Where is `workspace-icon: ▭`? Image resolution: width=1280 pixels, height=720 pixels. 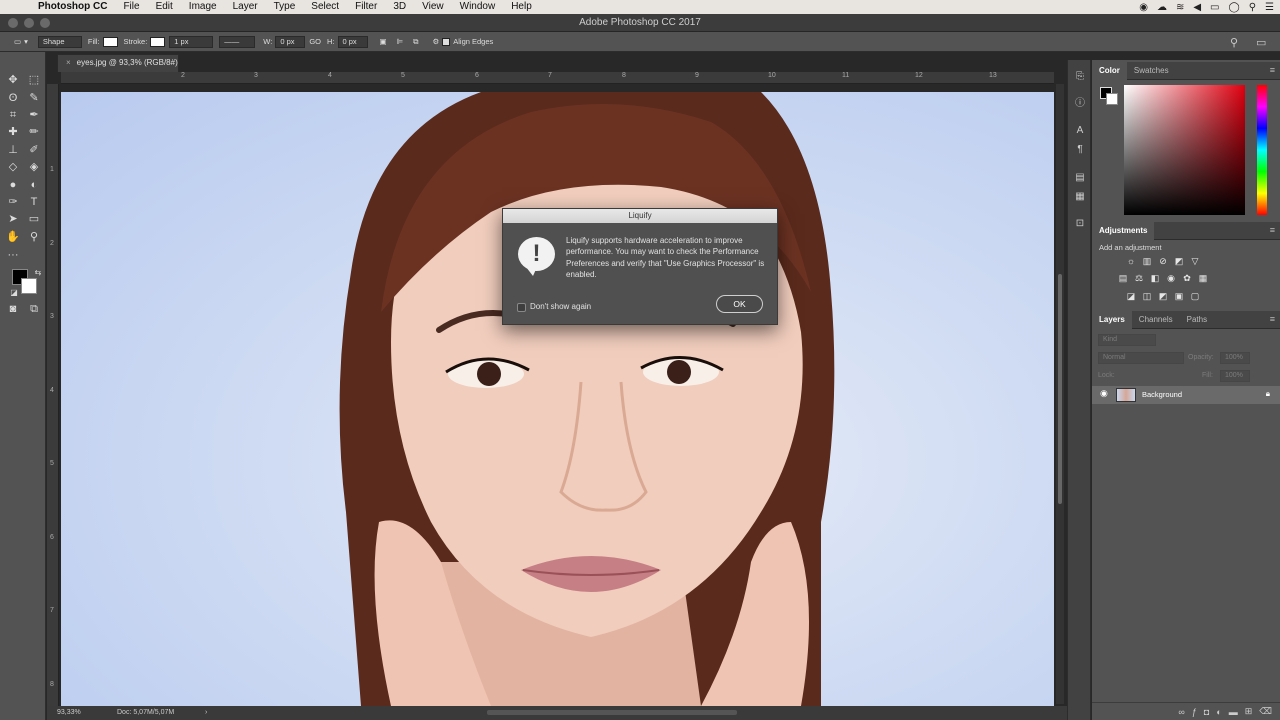
workspace-icon: ▭ is located at coordinates (1261, 42).